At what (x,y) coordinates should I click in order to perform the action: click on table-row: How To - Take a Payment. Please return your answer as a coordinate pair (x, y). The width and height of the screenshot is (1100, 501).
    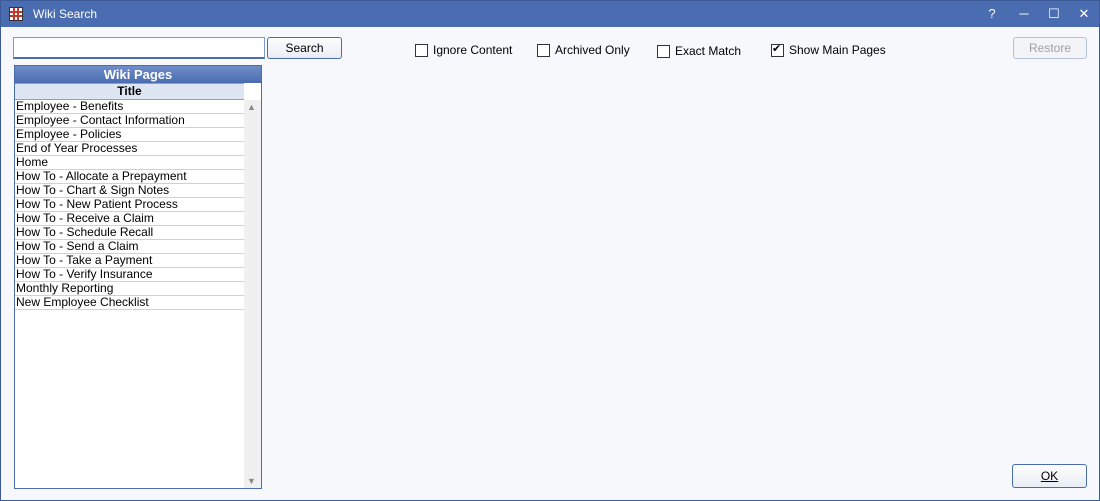
    Looking at the image, I should click on (129, 261).